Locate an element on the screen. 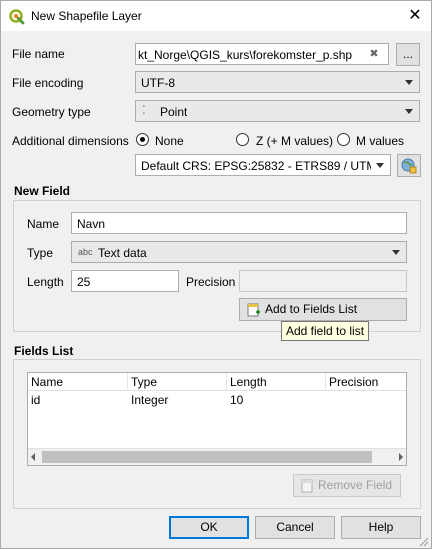 The width and height of the screenshot is (432, 549). field-length-label: Length is located at coordinates (45, 282).